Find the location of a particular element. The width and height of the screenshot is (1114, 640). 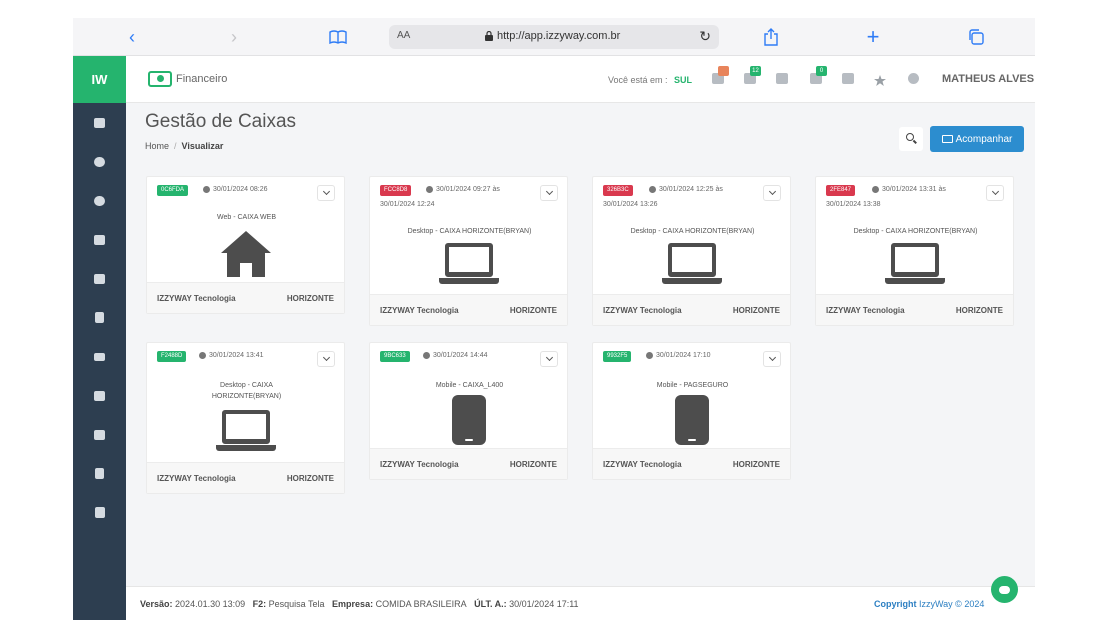

bookmarks-icon is located at coordinates (338, 37).